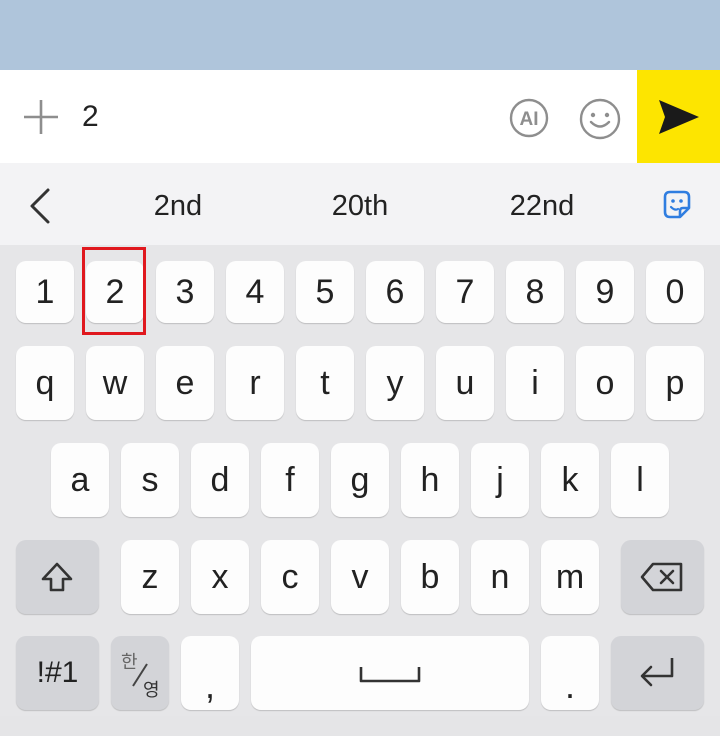 This screenshot has width=720, height=736. What do you see at coordinates (220, 577) in the screenshot?
I see `key-x: x` at bounding box center [220, 577].